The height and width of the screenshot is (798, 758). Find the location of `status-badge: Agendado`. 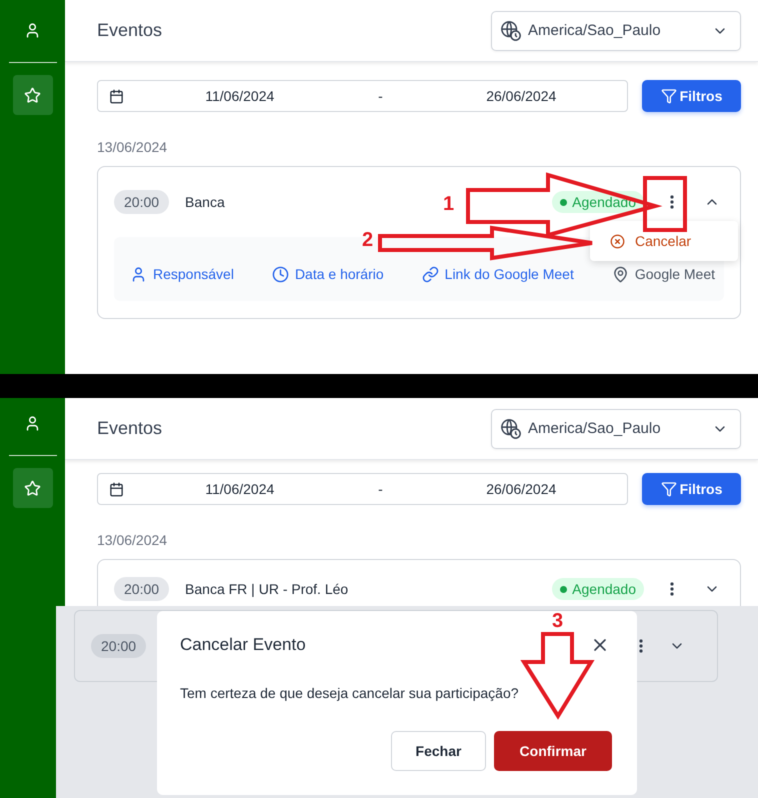

status-badge: Agendado is located at coordinates (598, 589).